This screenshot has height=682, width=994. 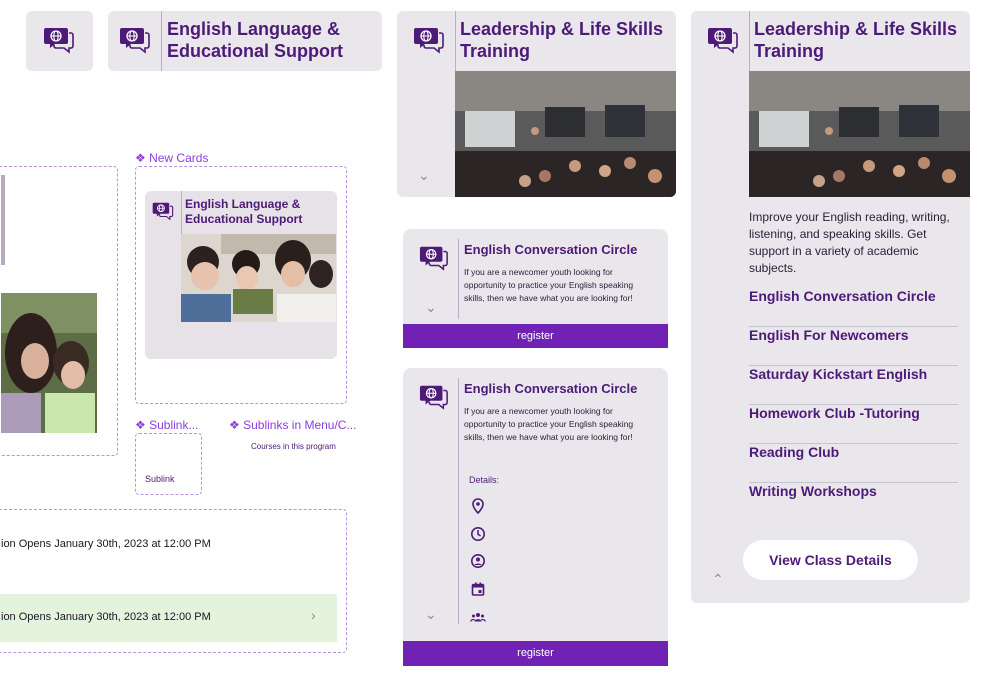 What do you see at coordinates (718, 579) in the screenshot?
I see `chevron-up-icon: ⌃` at bounding box center [718, 579].